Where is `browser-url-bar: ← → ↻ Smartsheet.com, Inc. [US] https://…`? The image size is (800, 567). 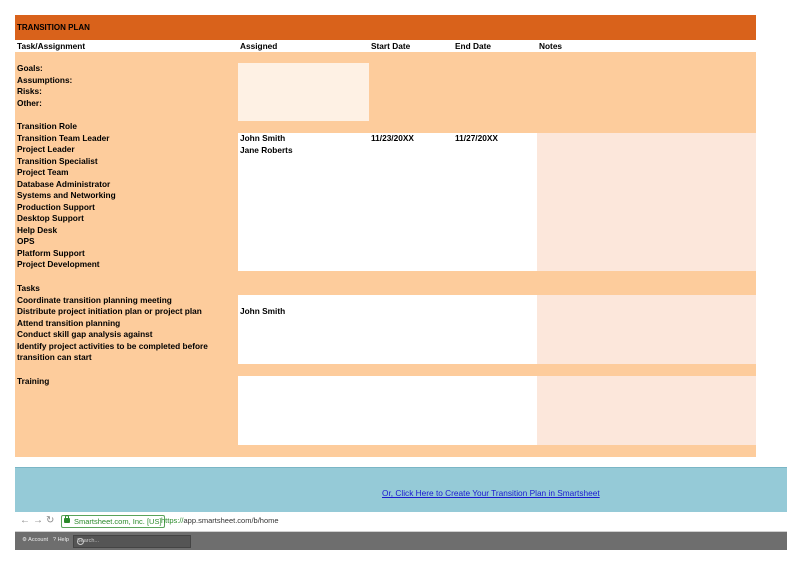 browser-url-bar: ← → ↻ Smartsheet.com, Inc. [US] https://… is located at coordinates (401, 522).